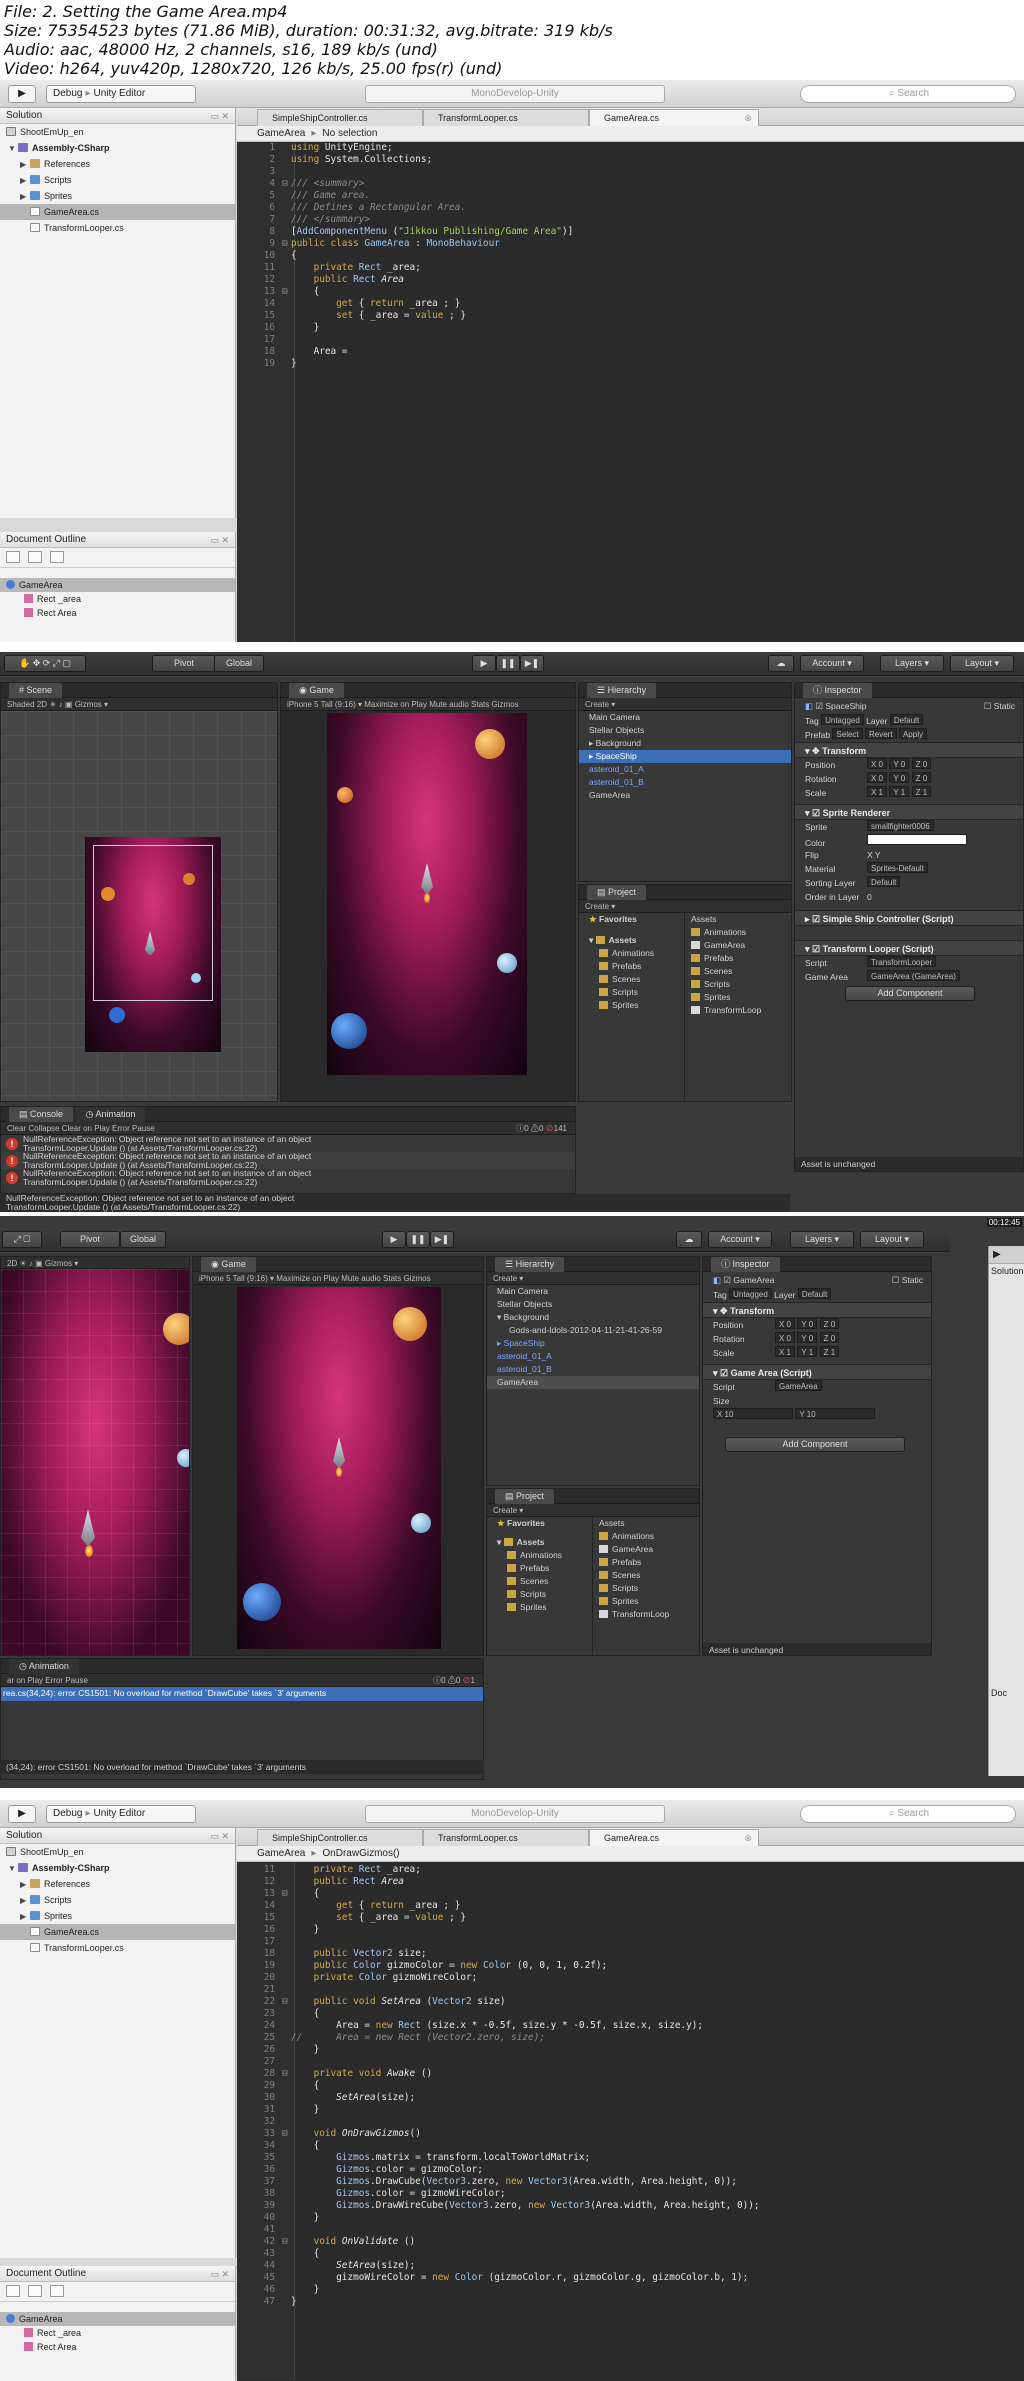 This screenshot has height=2381, width=1024. Describe the element at coordinates (630, 1930) in the screenshot. I see `code-line: 16 }` at that location.